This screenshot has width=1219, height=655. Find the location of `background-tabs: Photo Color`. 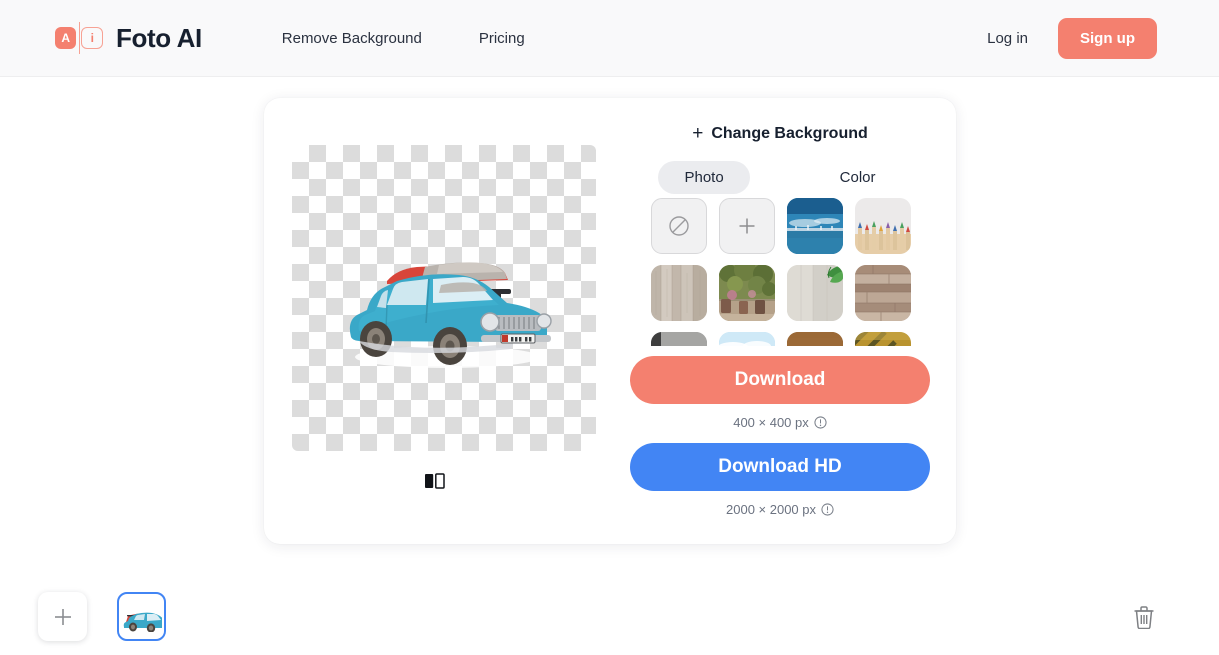

background-tabs: Photo Color is located at coordinates (780, 177).